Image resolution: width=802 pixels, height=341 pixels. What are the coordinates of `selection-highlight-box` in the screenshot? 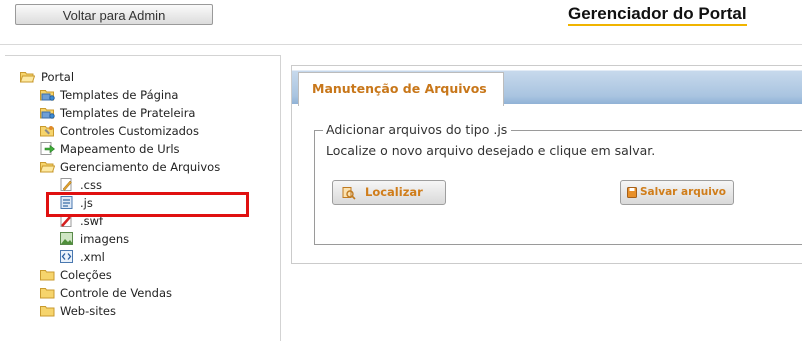 It's located at (147, 204).